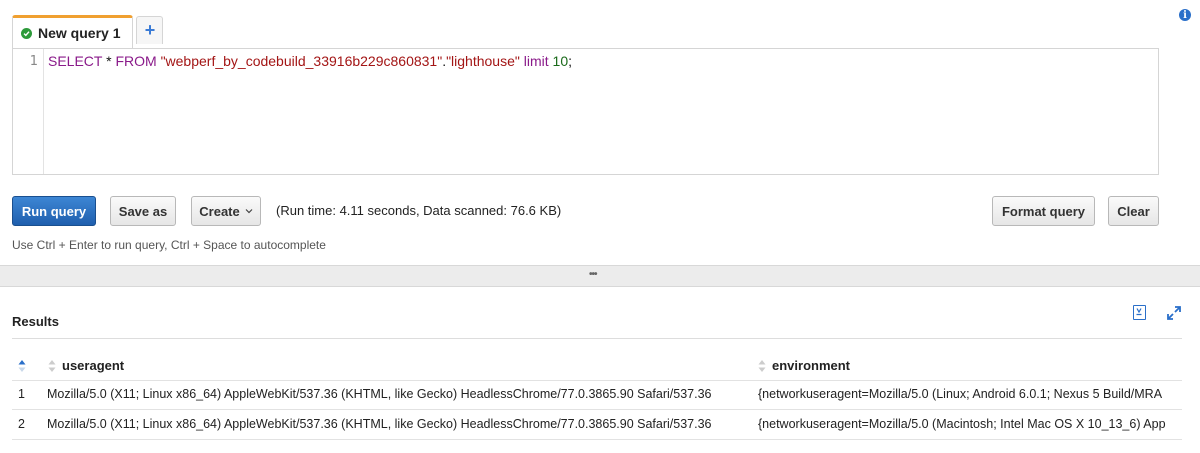  What do you see at coordinates (301, 61) in the screenshot?
I see `code-database: "webperf_by_codebuild_33916b229c860831"` at bounding box center [301, 61].